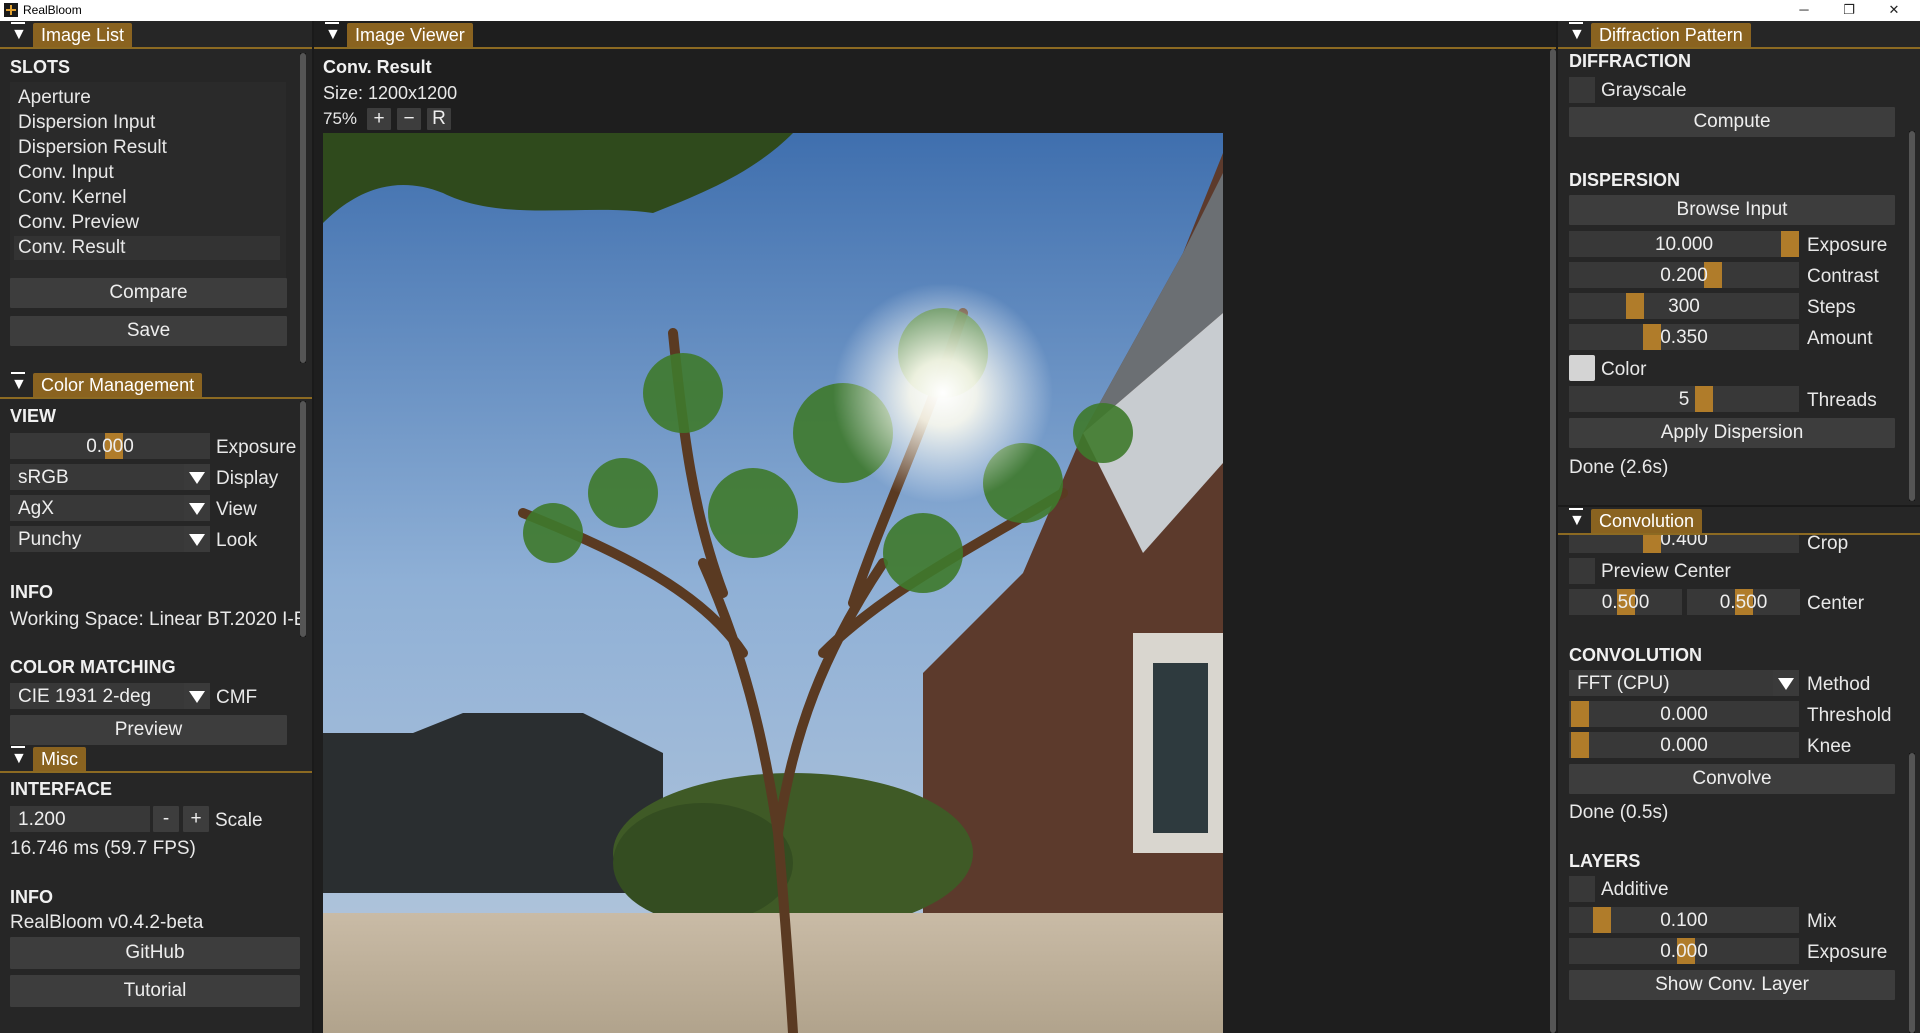 The height and width of the screenshot is (1033, 1920). I want to click on convolution-status: Done (0.5s), so click(1619, 812).